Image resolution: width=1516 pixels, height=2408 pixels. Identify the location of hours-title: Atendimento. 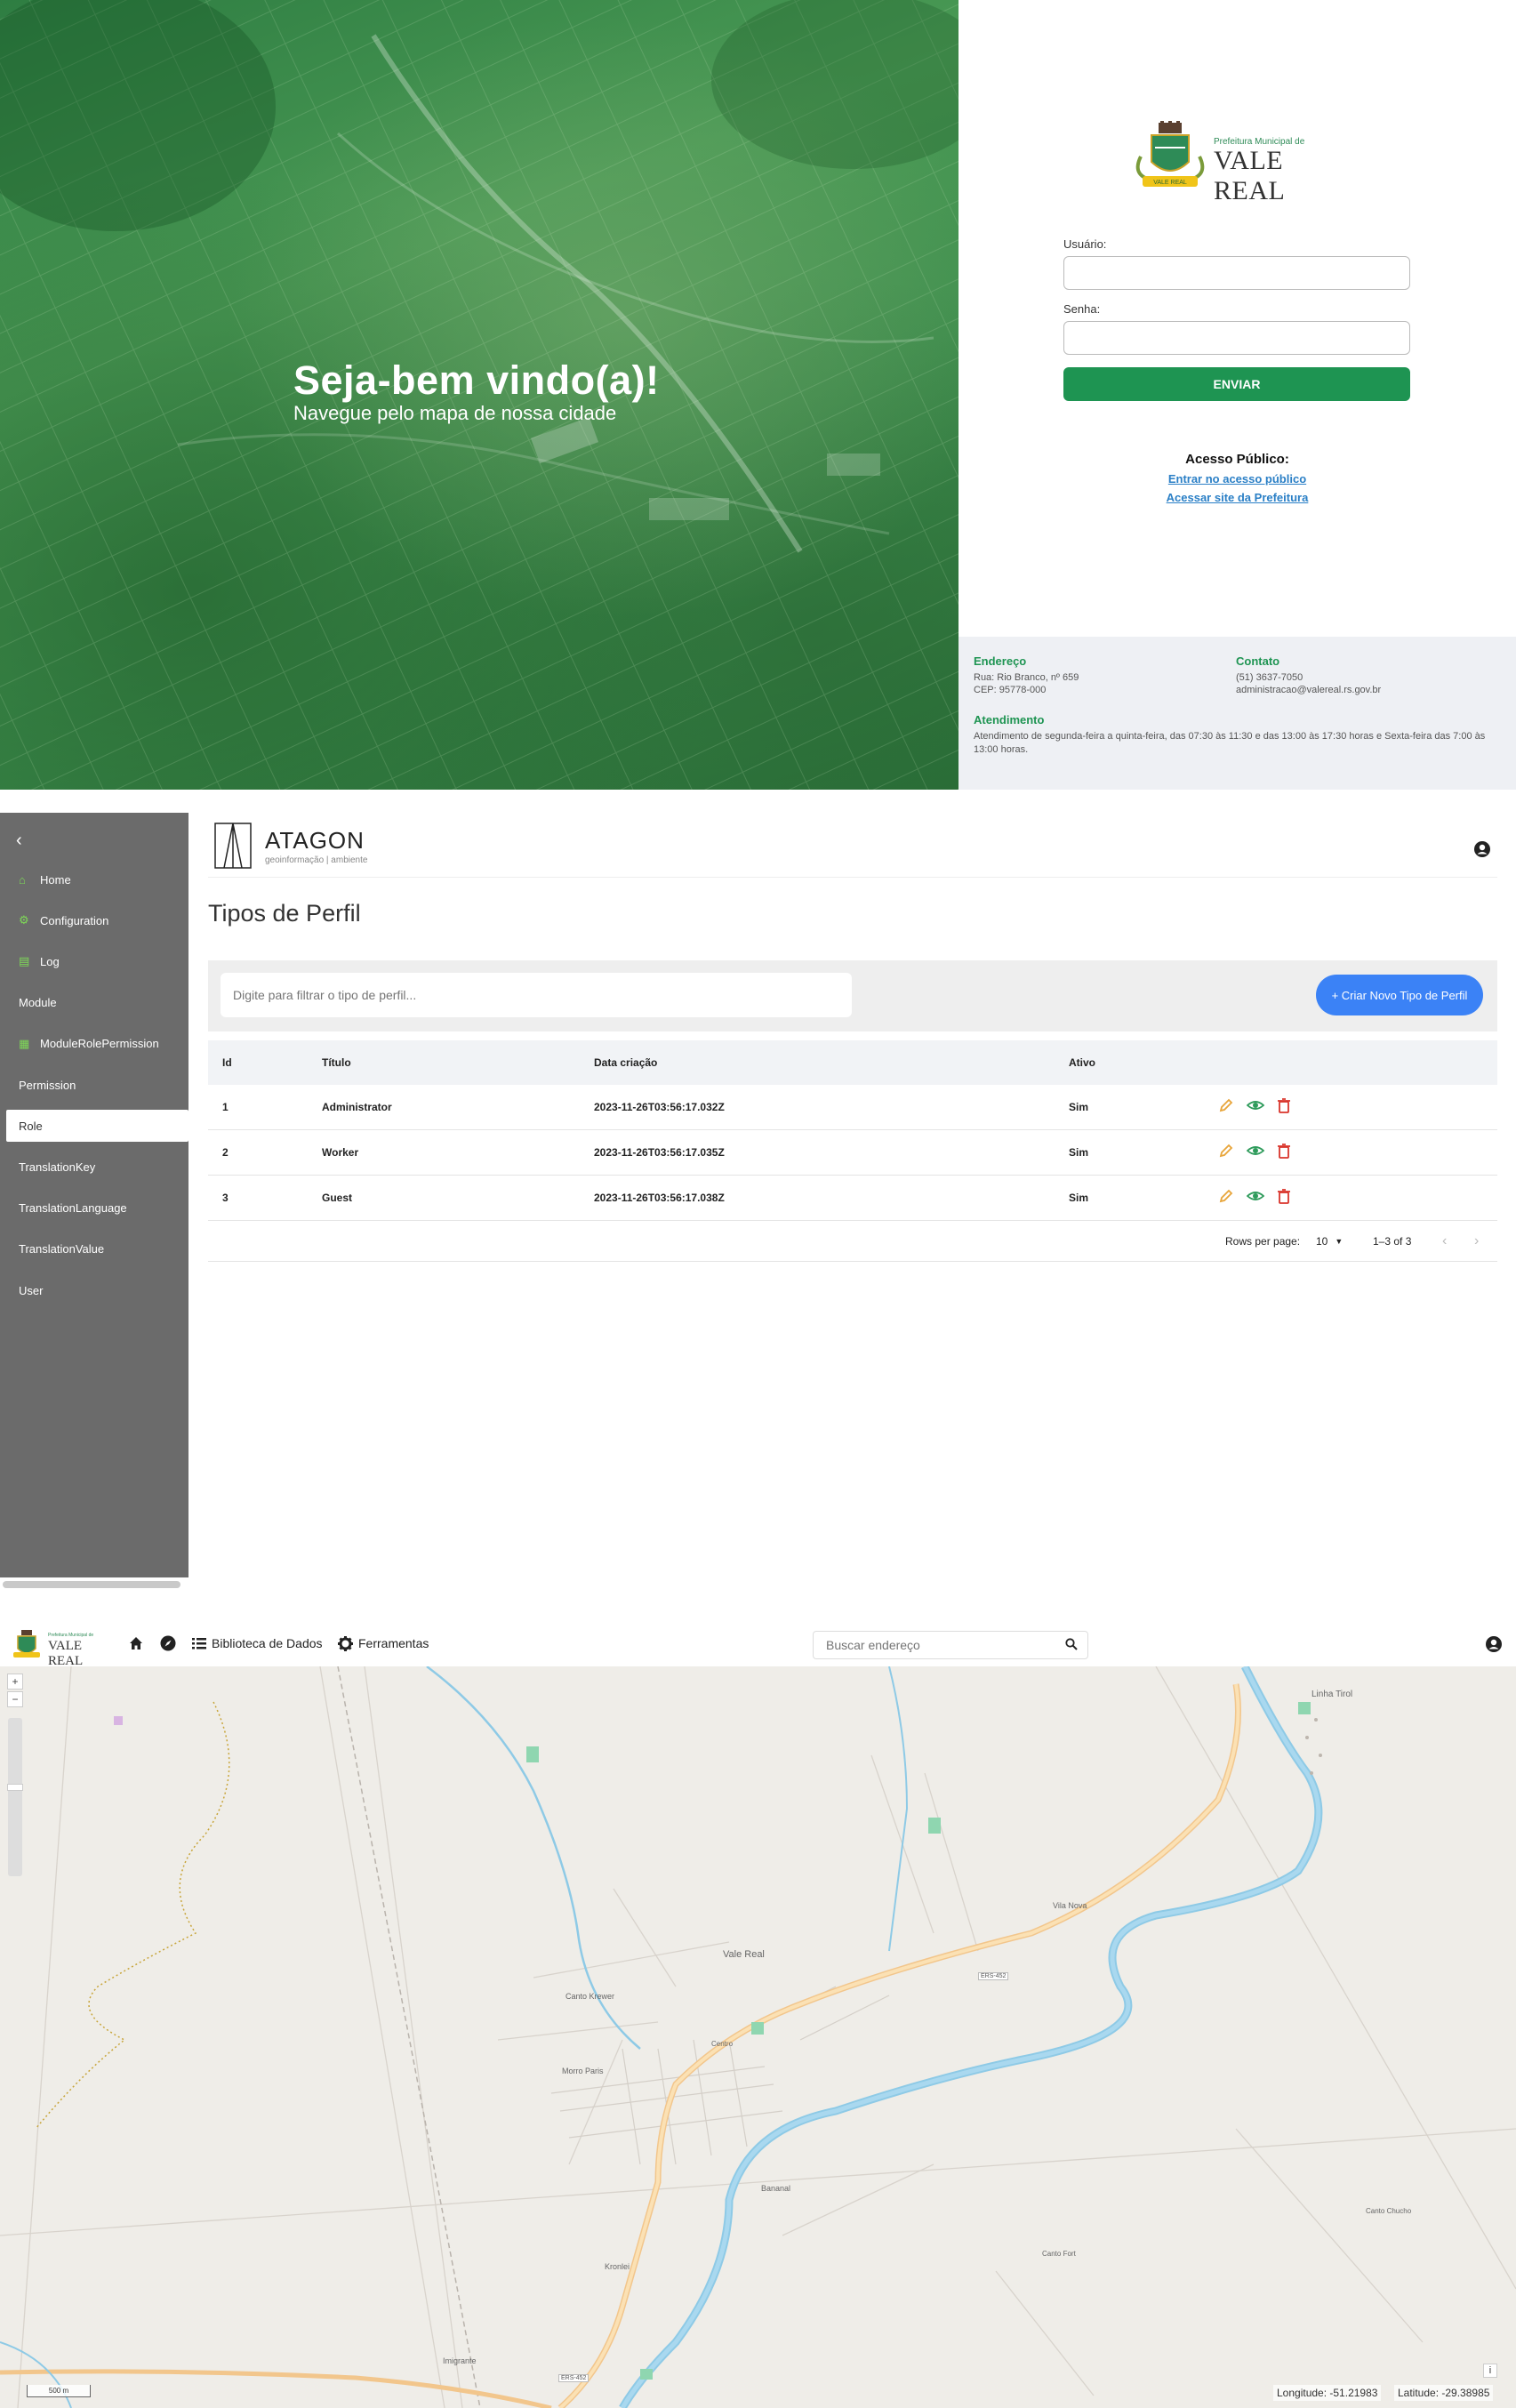
(1009, 719).